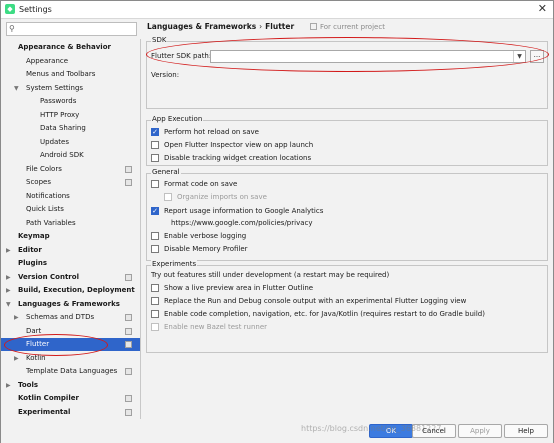 The height and width of the screenshot is (443, 554). What do you see at coordinates (347, 27) in the screenshot?
I see `for-current-project-note: For current project` at bounding box center [347, 27].